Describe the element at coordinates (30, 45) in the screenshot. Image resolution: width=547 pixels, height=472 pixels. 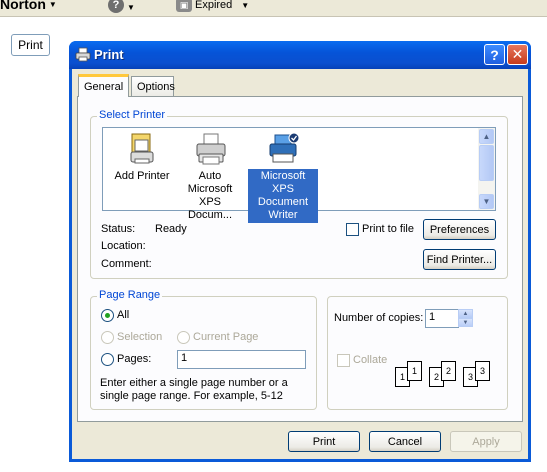
I see `page-print-button: Print` at that location.